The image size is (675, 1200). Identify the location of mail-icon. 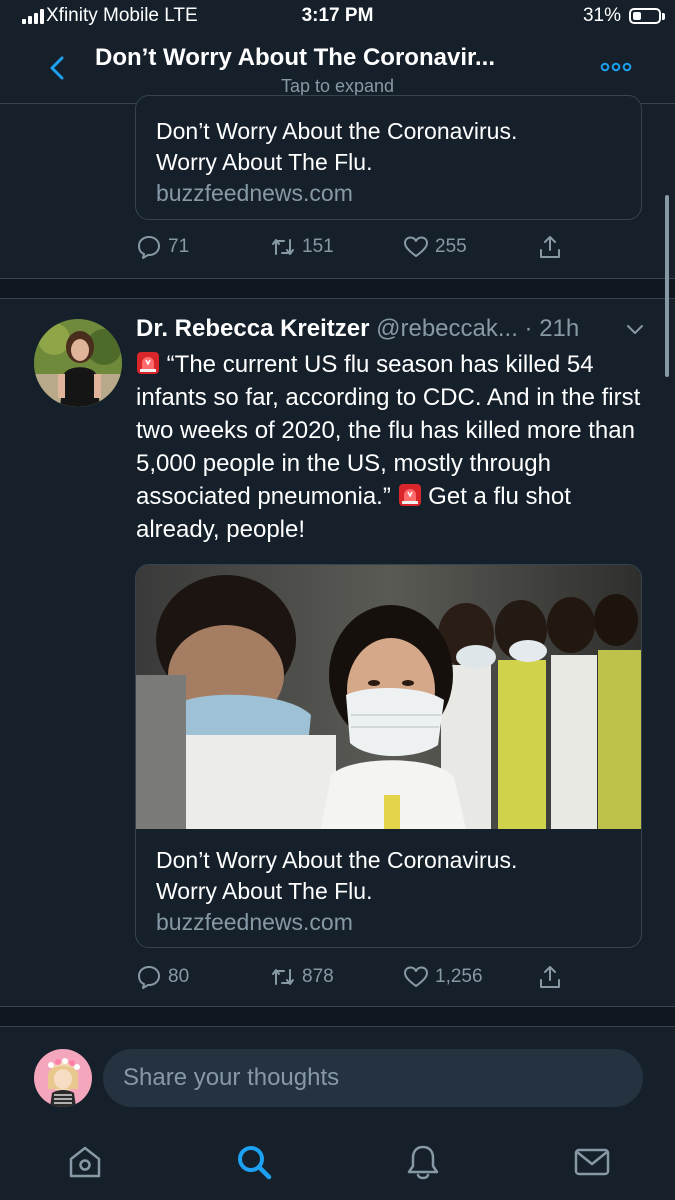
(592, 1162).